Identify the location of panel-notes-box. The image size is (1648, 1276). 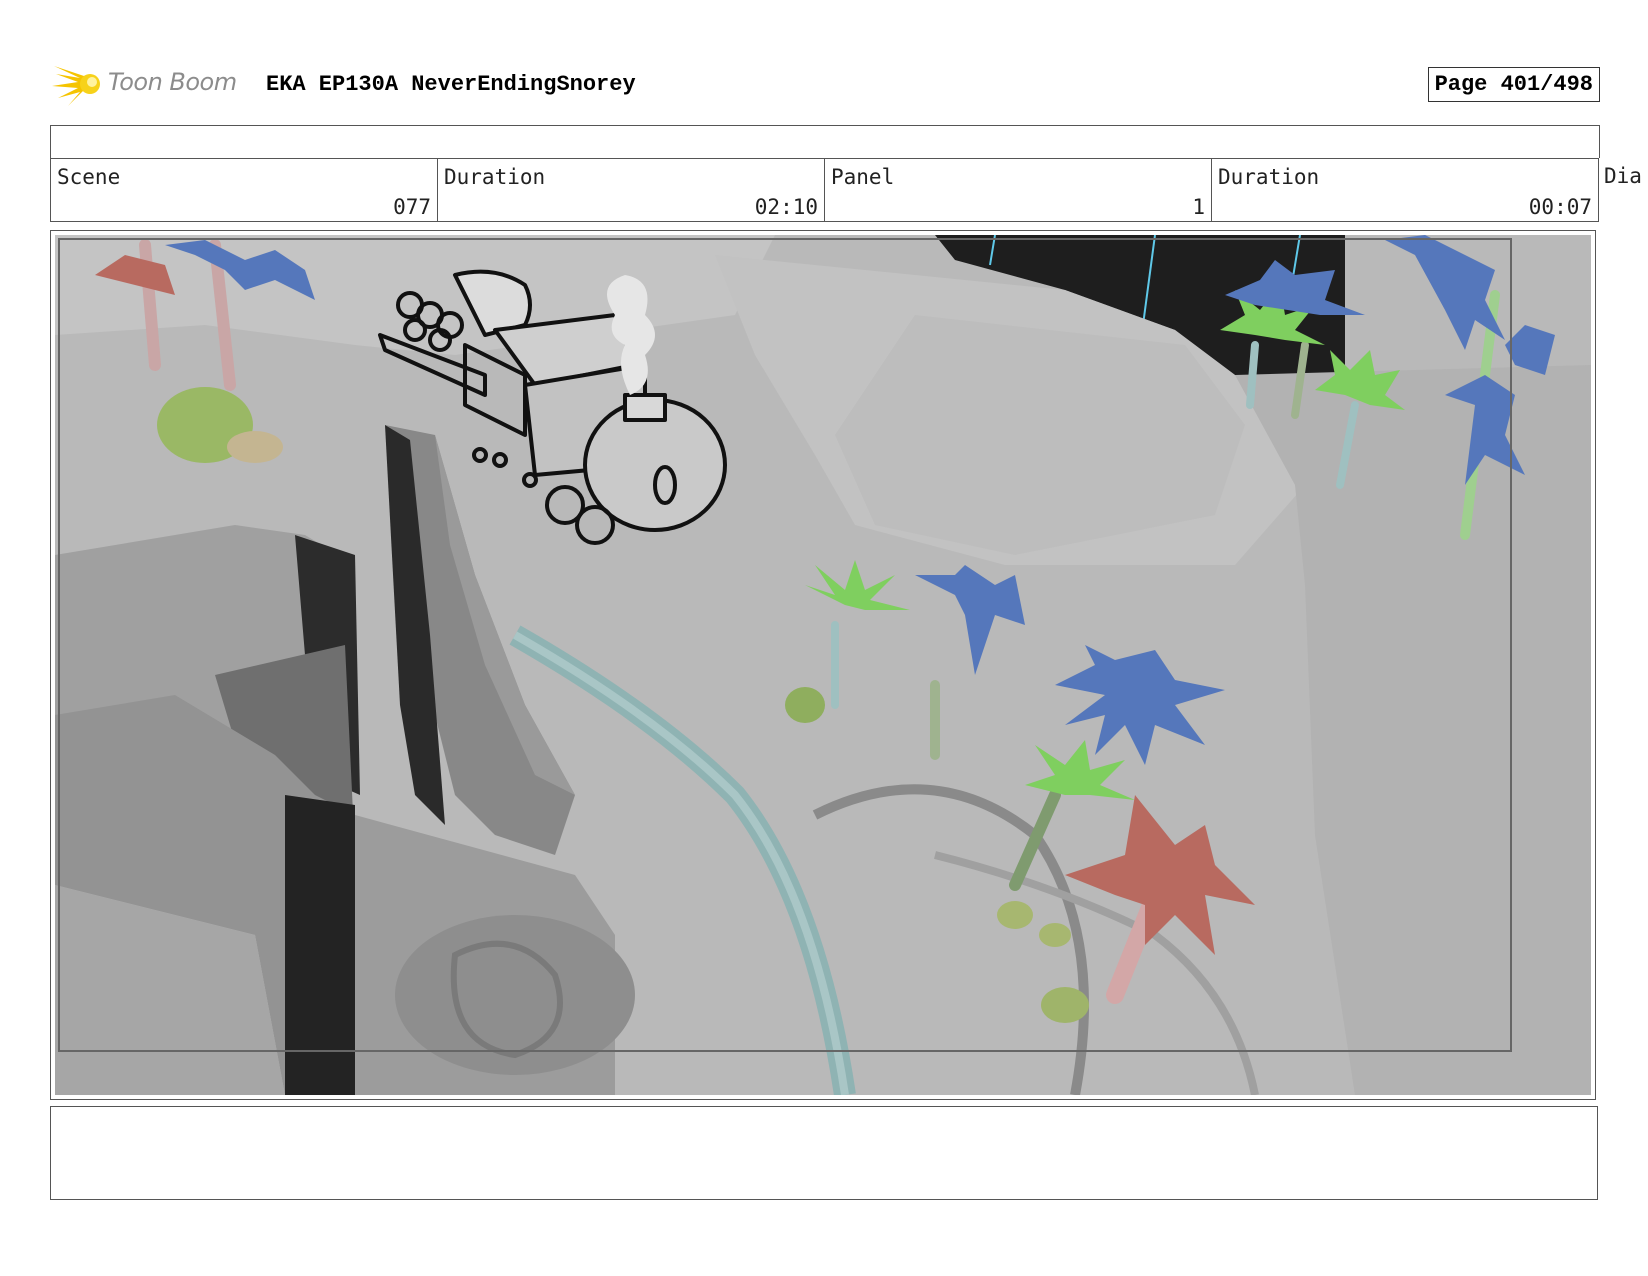
(824, 1153).